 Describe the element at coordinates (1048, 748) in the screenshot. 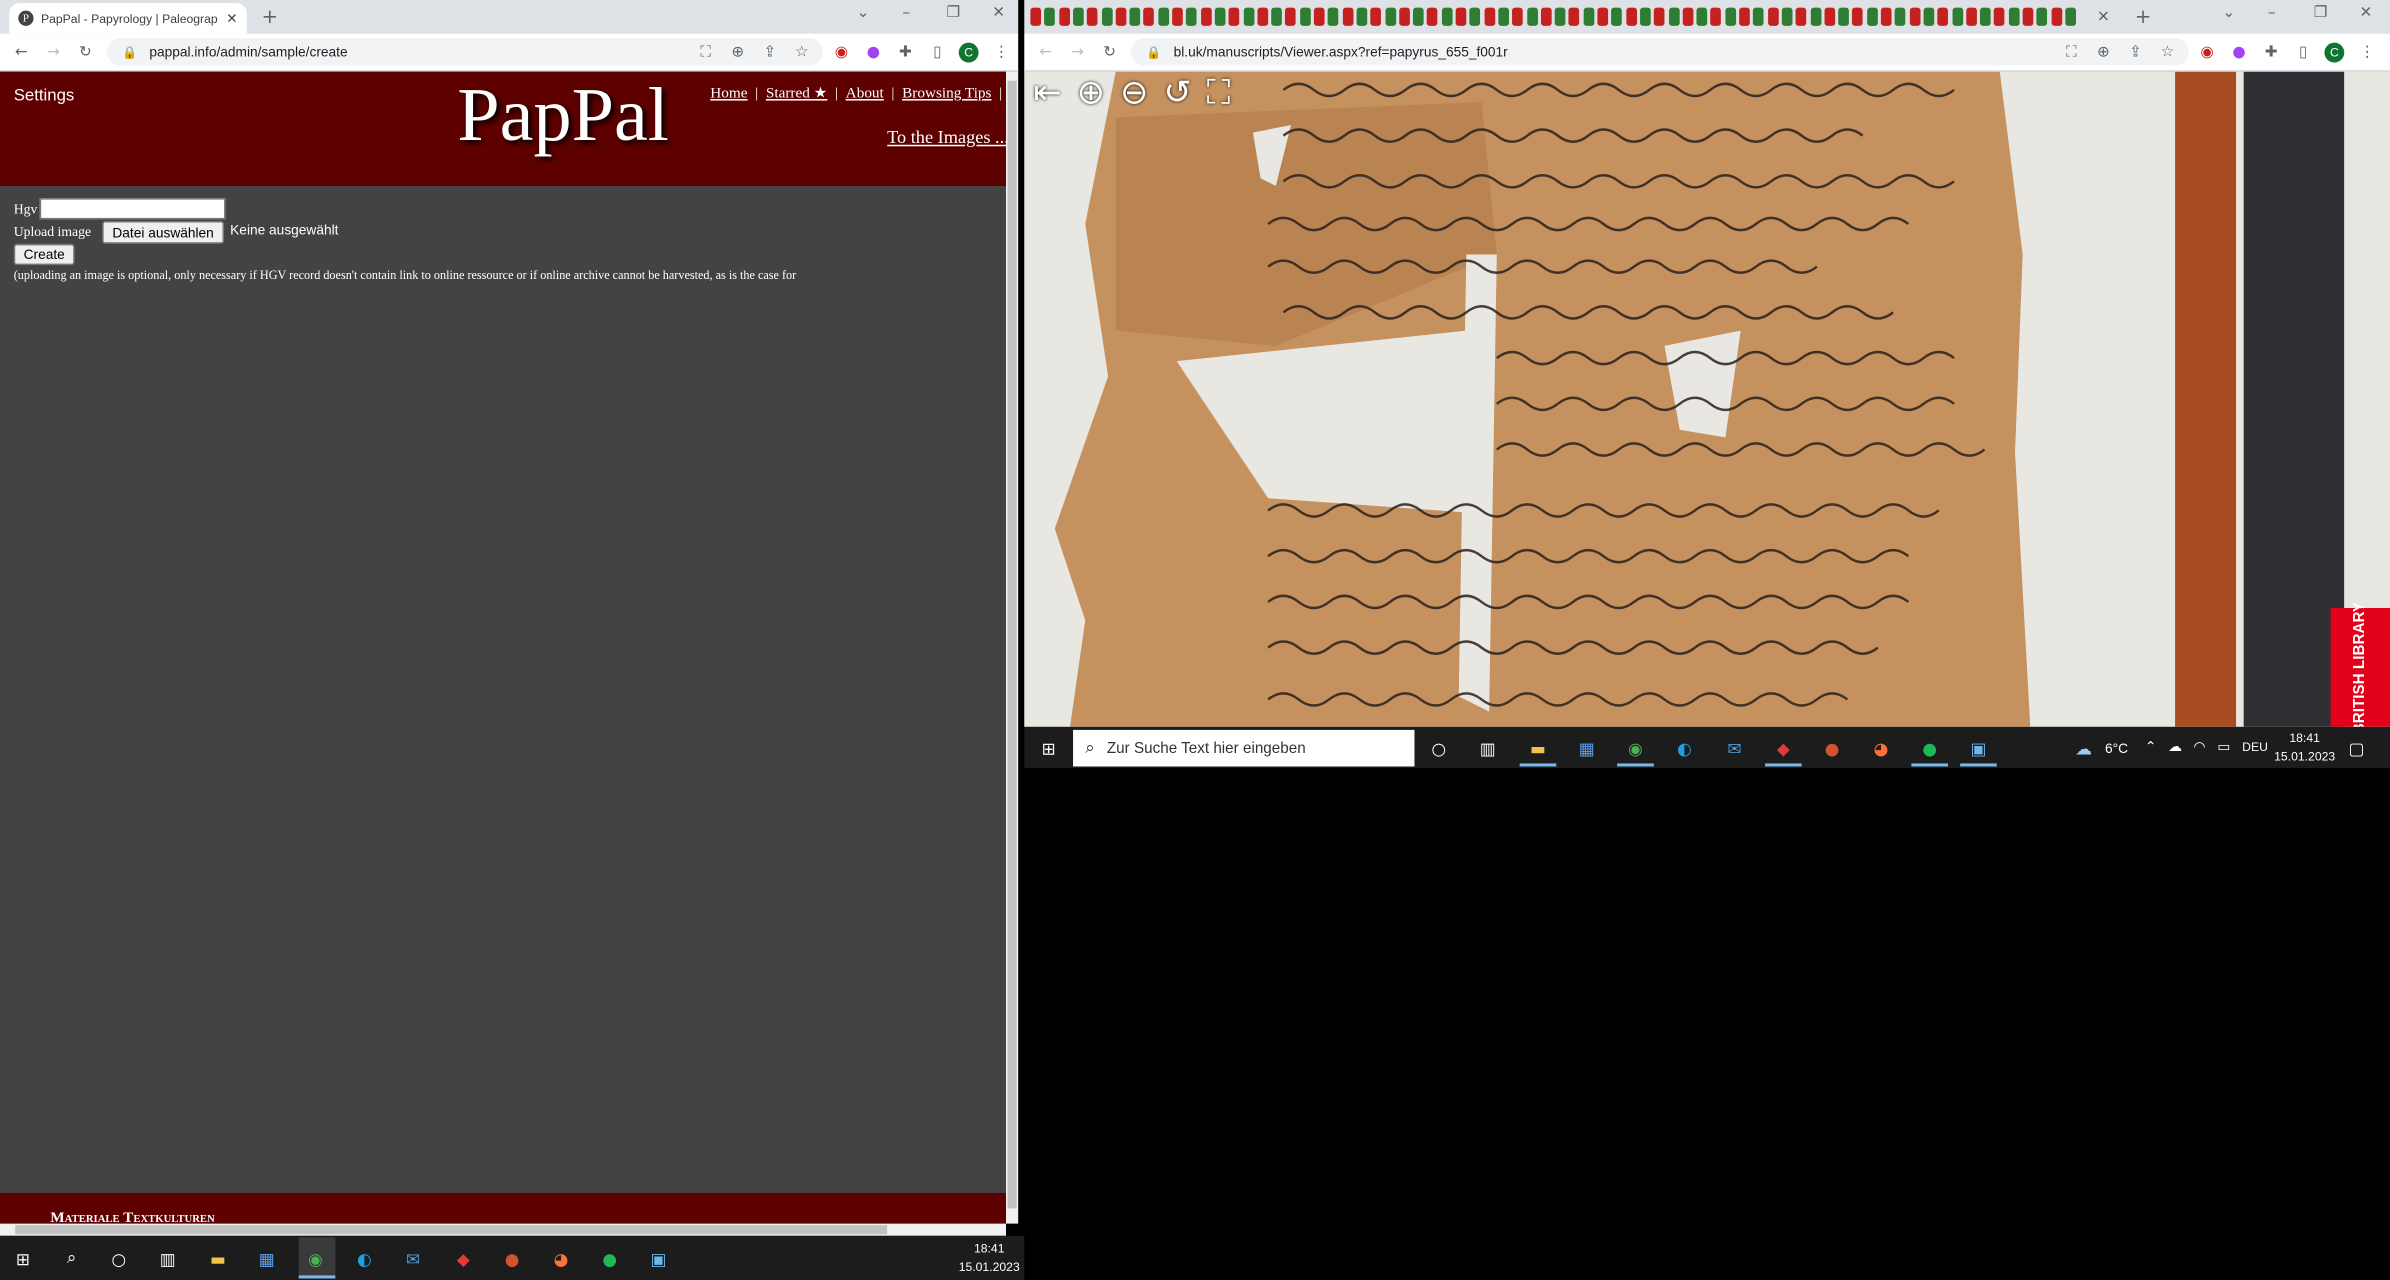

I see `inner-windows-start-icon: ⊞` at that location.